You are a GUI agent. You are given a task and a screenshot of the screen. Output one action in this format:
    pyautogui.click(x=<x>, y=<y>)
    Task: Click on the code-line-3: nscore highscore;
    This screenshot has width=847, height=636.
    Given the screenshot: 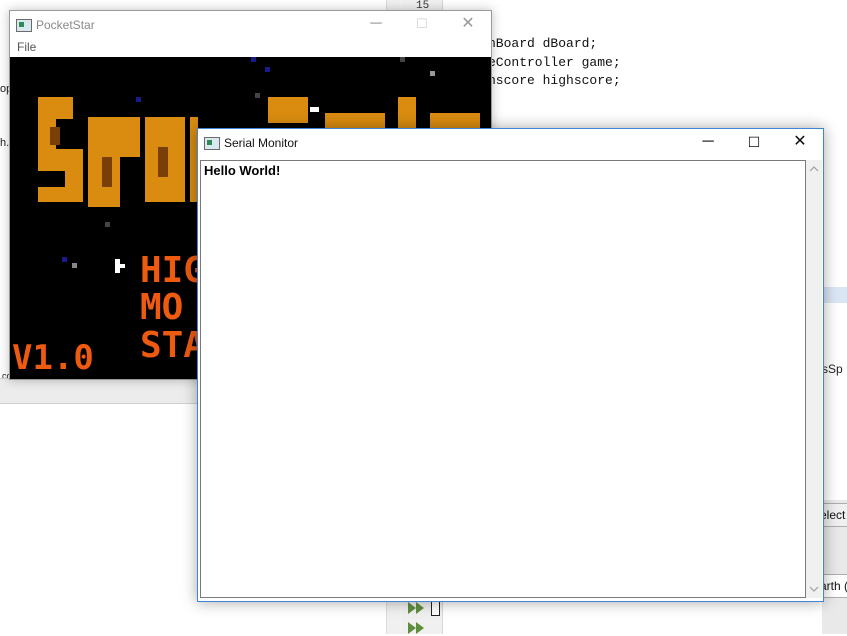 What is the action you would take?
    pyautogui.click(x=554, y=80)
    